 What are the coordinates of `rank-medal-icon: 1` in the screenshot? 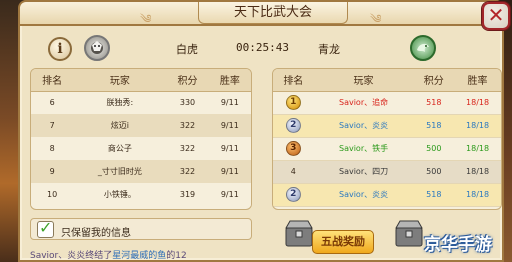 It's located at (293, 102).